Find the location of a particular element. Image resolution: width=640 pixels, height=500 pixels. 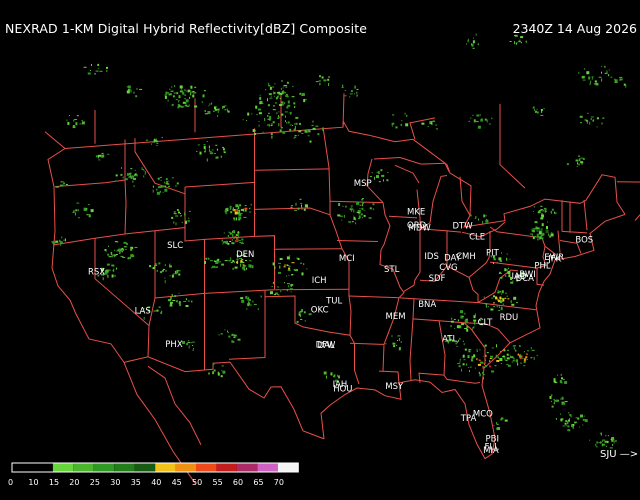

station-label: TPA is located at coordinates (468, 419).